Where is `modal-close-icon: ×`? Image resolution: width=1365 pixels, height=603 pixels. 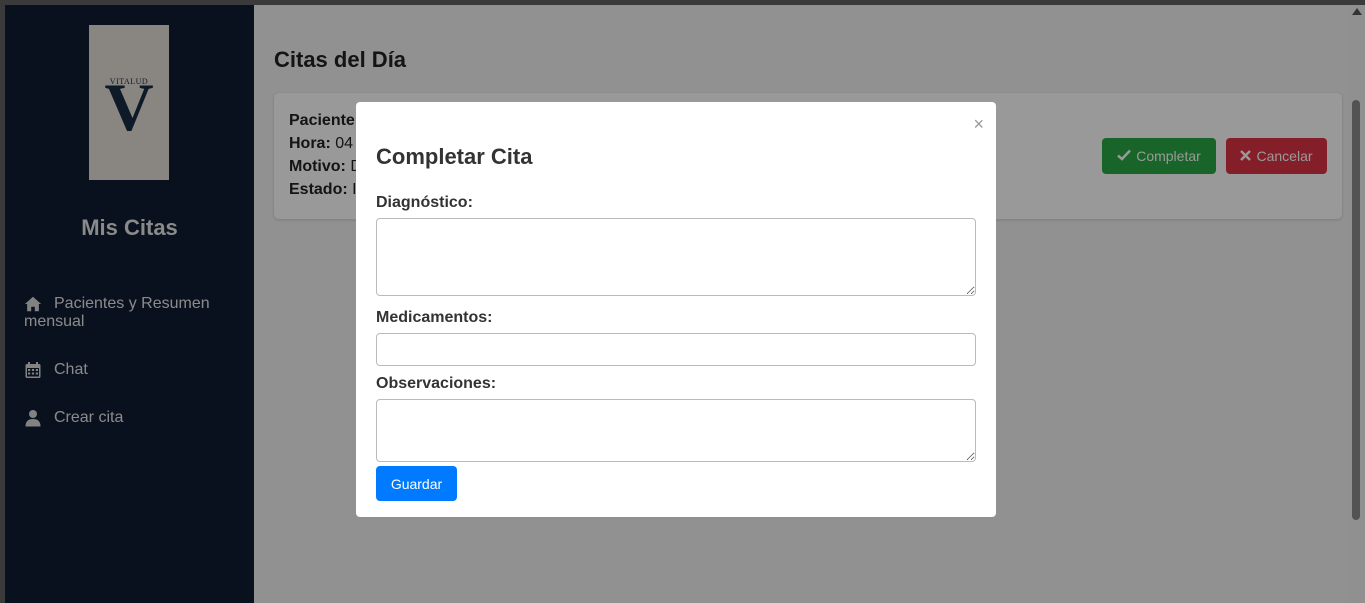 modal-close-icon: × is located at coordinates (978, 124).